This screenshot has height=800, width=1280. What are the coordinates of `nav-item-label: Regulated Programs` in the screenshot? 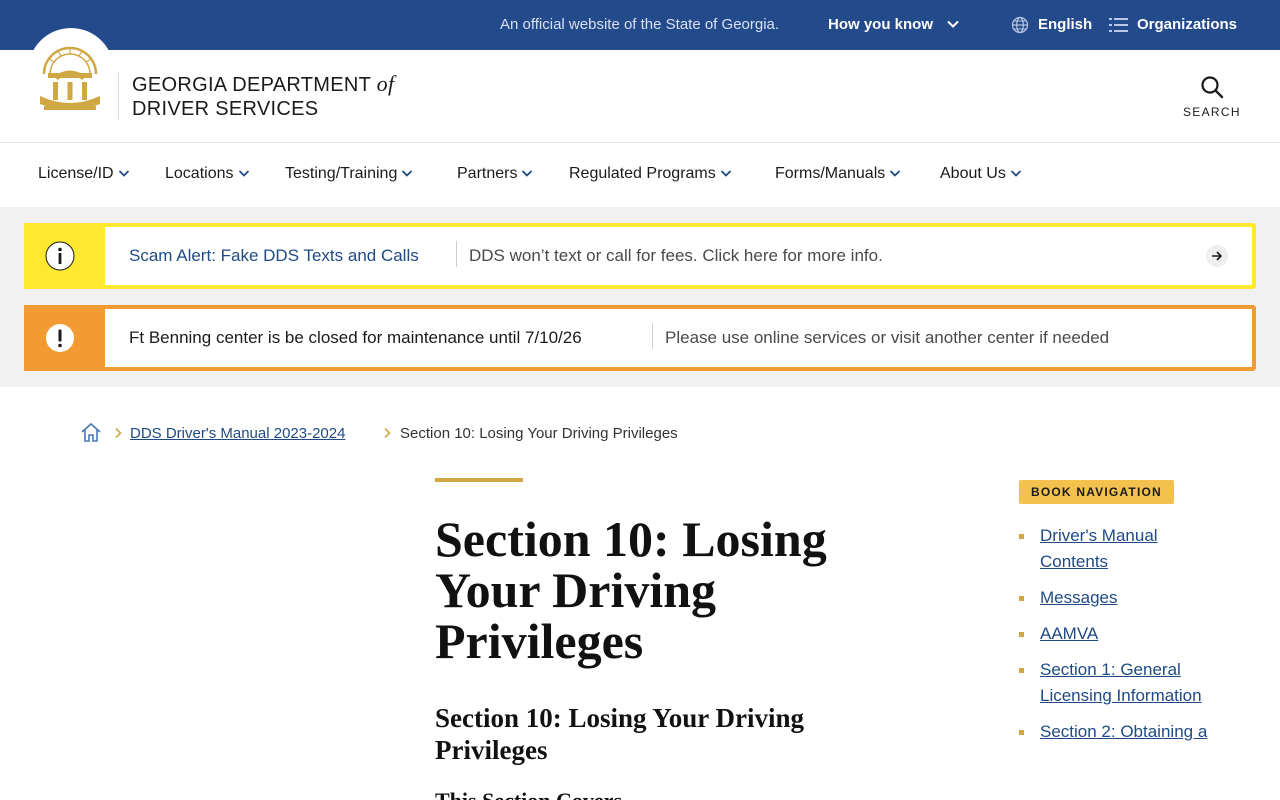 It's located at (642, 173).